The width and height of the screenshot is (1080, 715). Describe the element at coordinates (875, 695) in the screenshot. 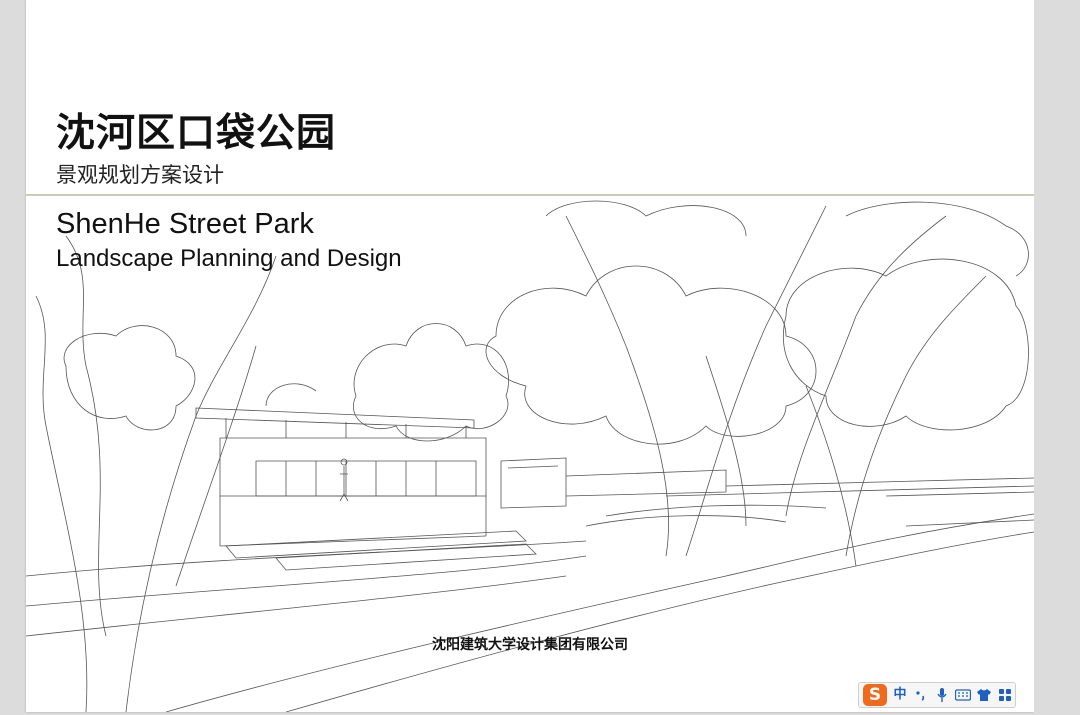

I see `sogou-logo-icon: S` at that location.